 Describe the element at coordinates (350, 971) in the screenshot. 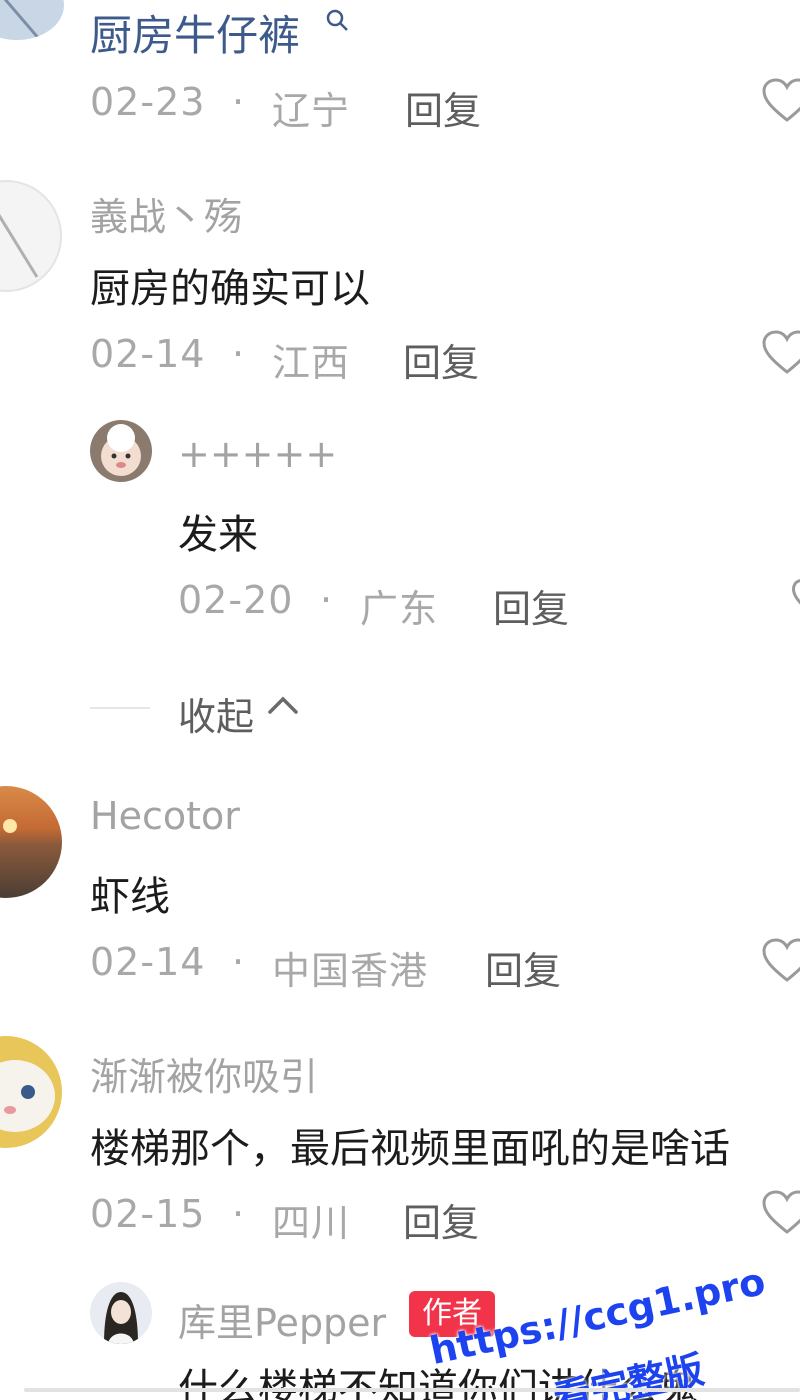

I see `comment-location: 中国香港` at that location.